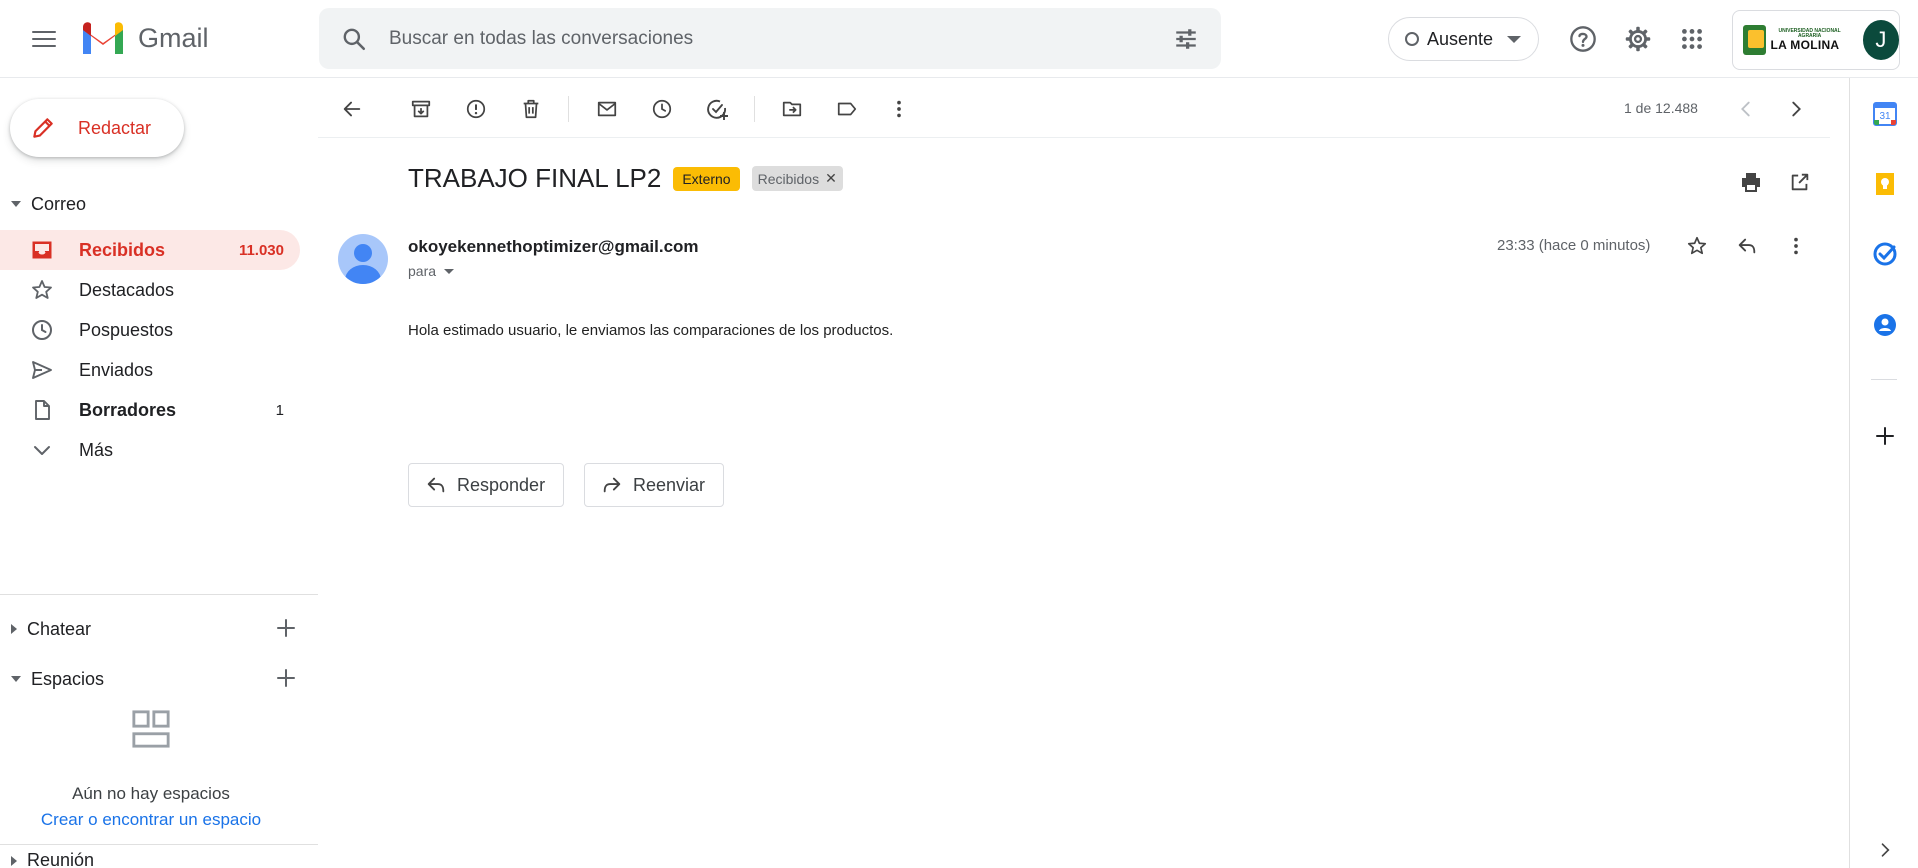 Image resolution: width=1918 pixels, height=868 pixels. Describe the element at coordinates (1583, 39) in the screenshot. I see `help-button` at that location.